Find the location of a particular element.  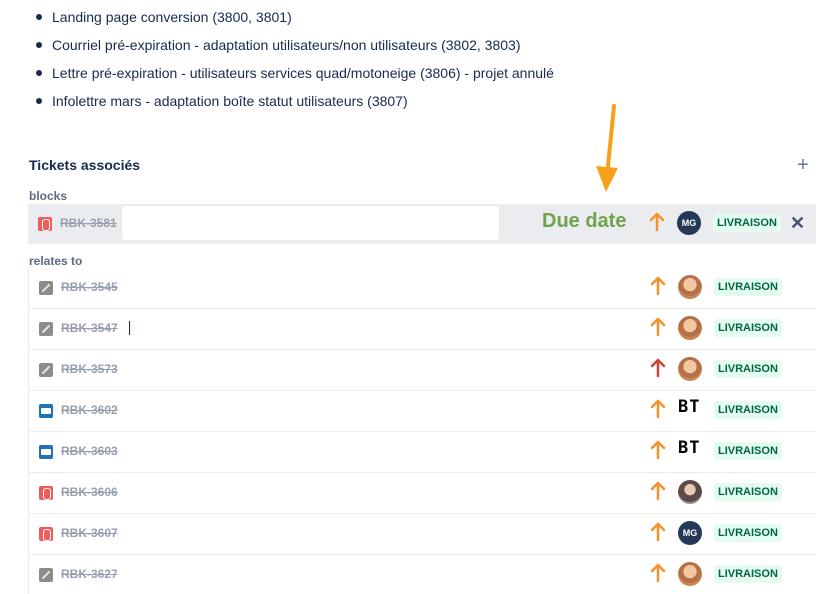

text-cursor is located at coordinates (129, 328).